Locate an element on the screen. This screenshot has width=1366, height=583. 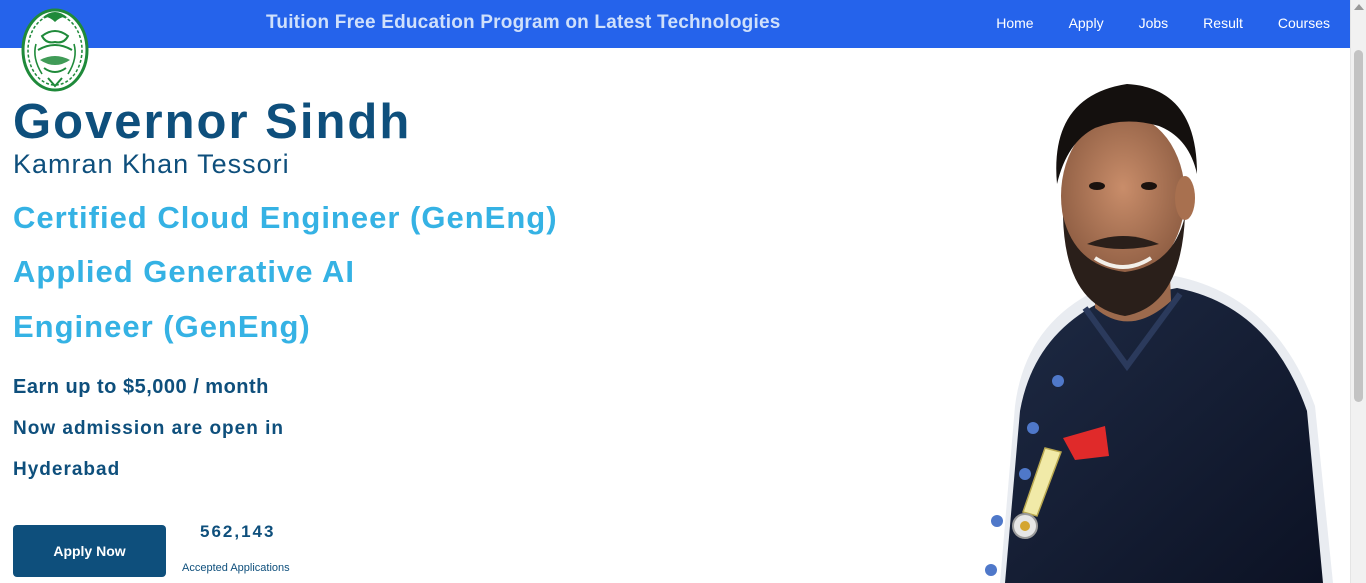
scrollbar-thumb is located at coordinates (1358, 226).